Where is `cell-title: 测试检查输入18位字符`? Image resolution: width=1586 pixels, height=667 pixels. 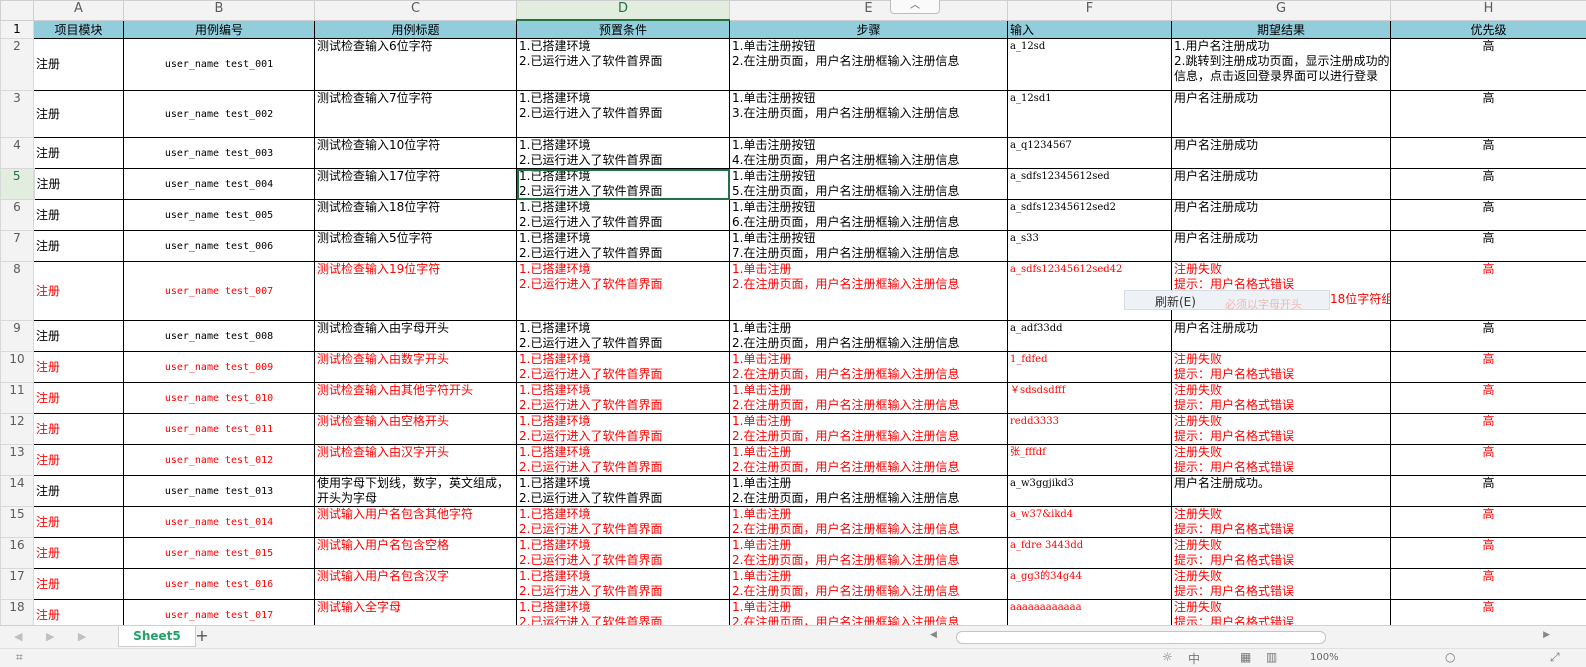 cell-title: 测试检查输入18位字符 is located at coordinates (416, 215).